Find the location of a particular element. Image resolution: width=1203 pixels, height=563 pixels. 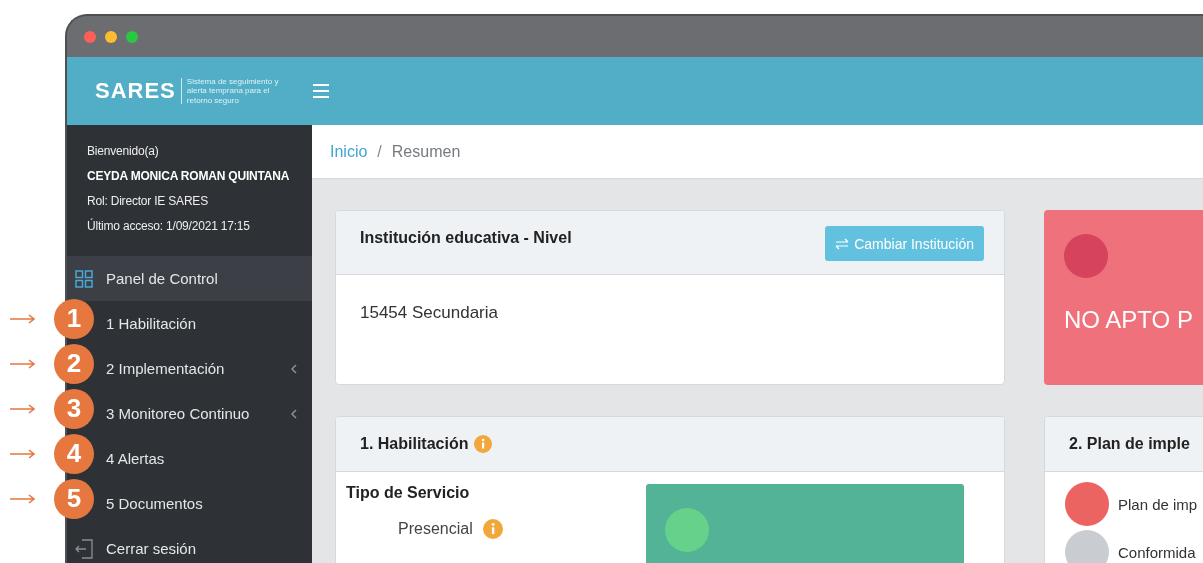

maximize-dot-icon is located at coordinates (132, 36).